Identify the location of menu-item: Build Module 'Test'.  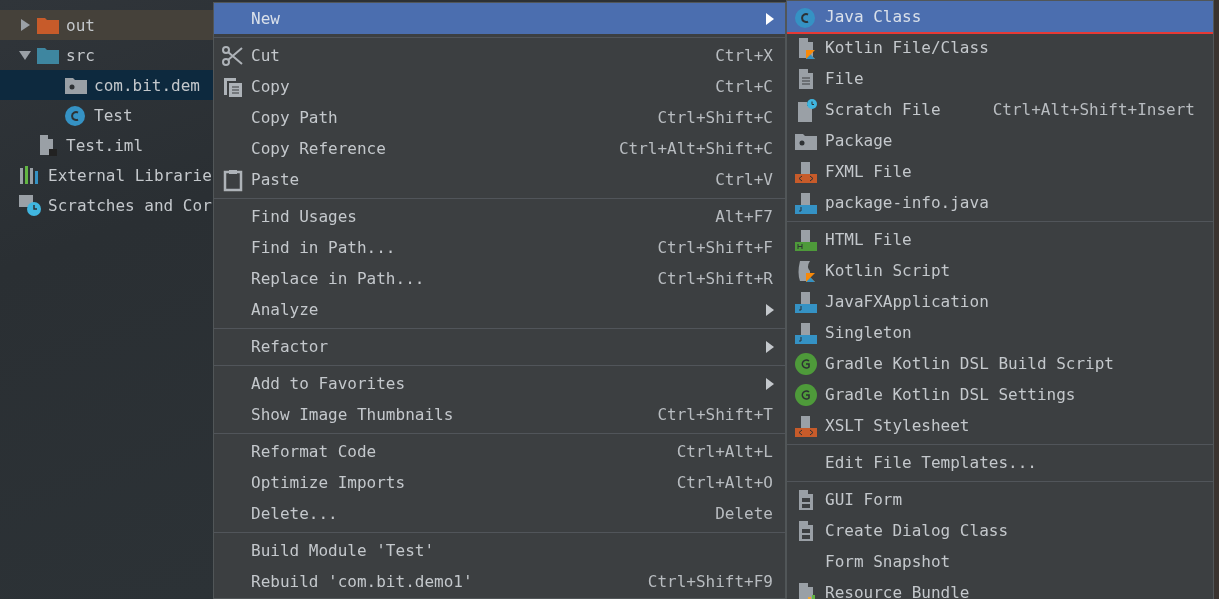
(499, 550).